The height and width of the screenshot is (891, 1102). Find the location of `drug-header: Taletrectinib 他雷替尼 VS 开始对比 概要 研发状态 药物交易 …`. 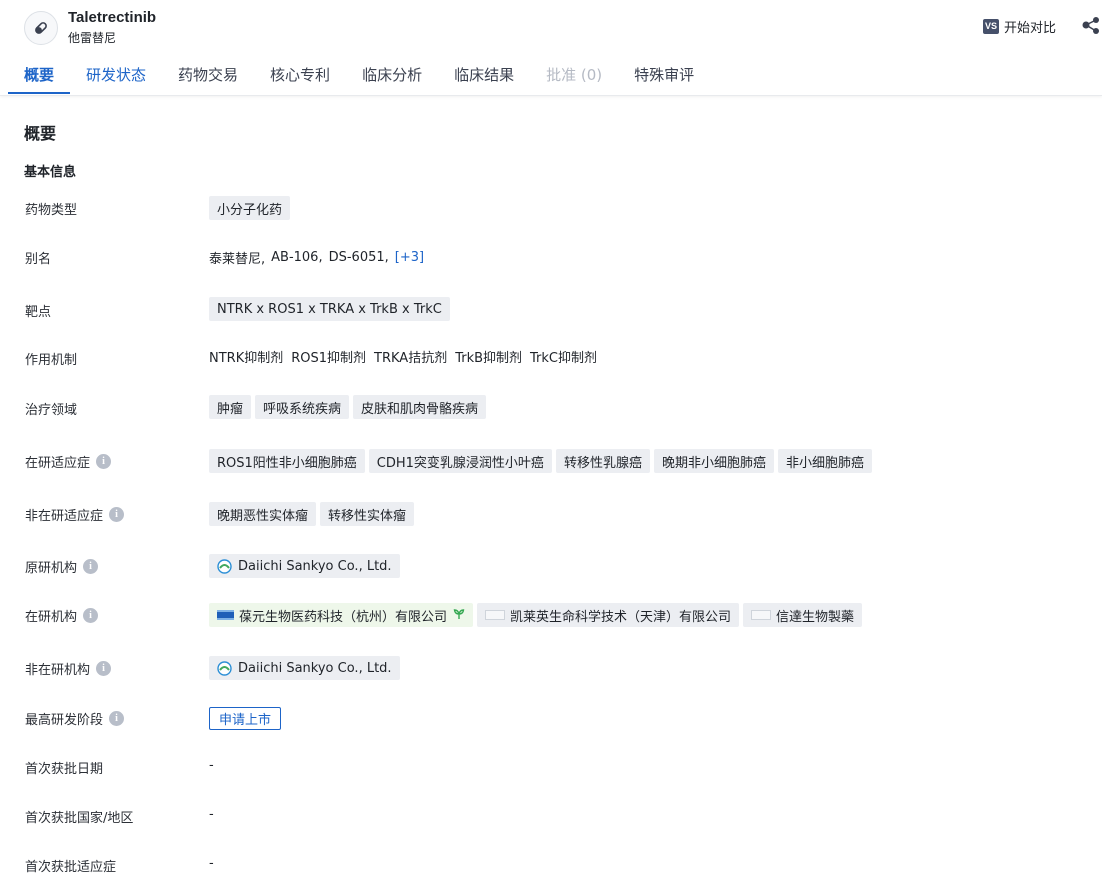

drug-header: Taletrectinib 他雷替尼 VS 开始对比 概要 研发状态 药物交易 … is located at coordinates (551, 48).